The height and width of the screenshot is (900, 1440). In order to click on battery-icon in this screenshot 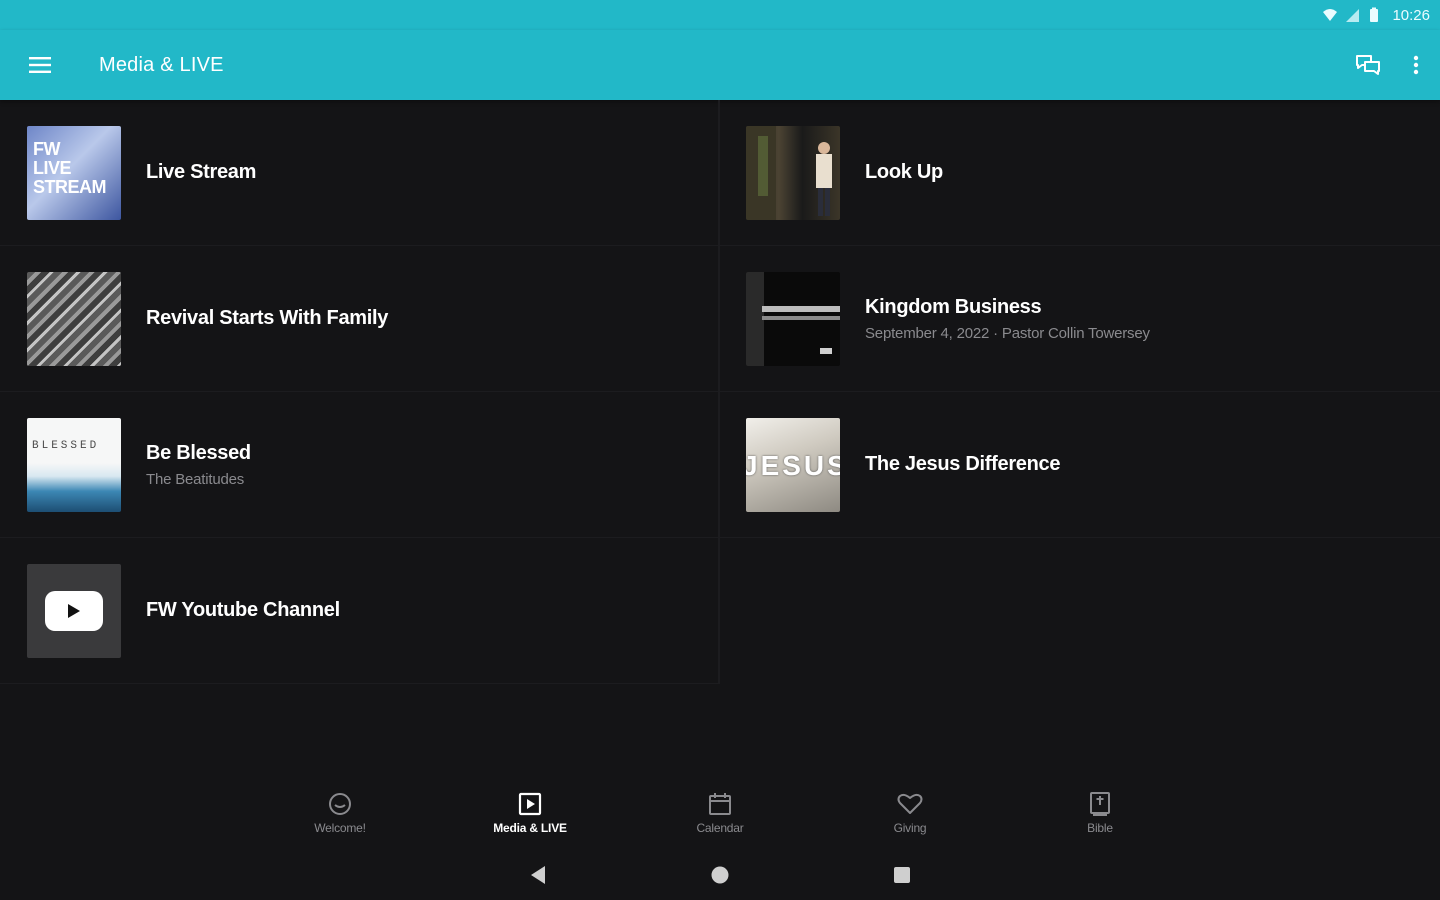, I will do `click(1374, 14)`.